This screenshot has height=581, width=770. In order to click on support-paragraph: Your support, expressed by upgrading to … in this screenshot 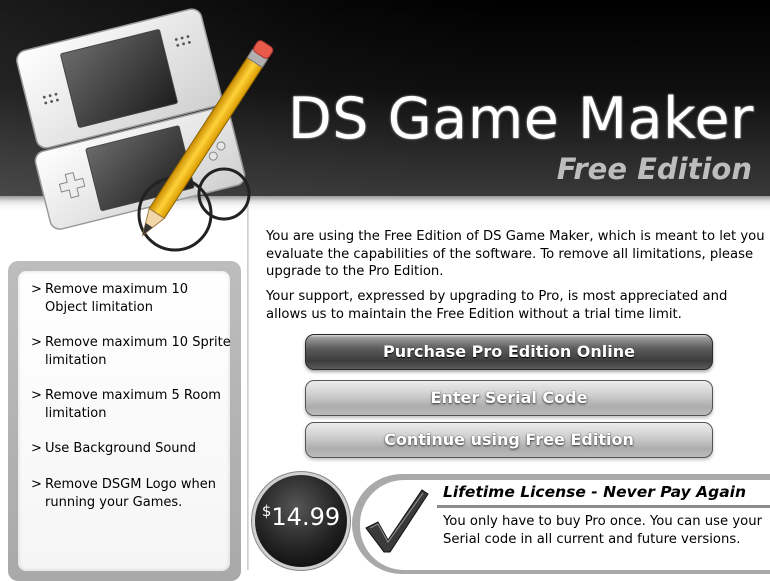, I will do `click(497, 305)`.